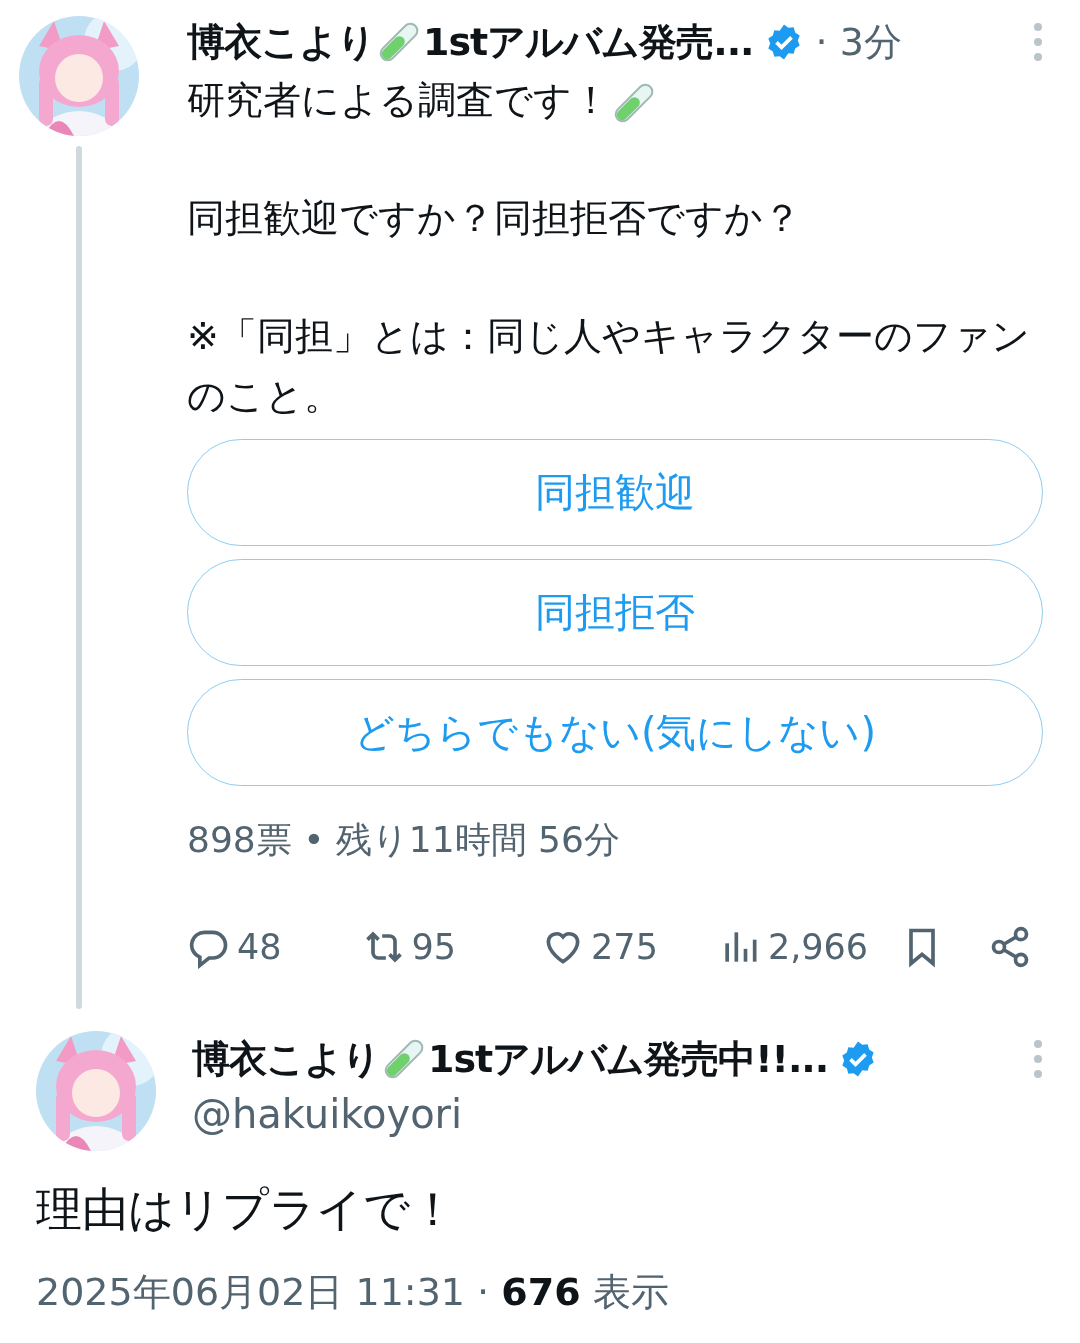  Describe the element at coordinates (398, 100) in the screenshot. I see `tweet-text: 研究者による調査です！` at that location.